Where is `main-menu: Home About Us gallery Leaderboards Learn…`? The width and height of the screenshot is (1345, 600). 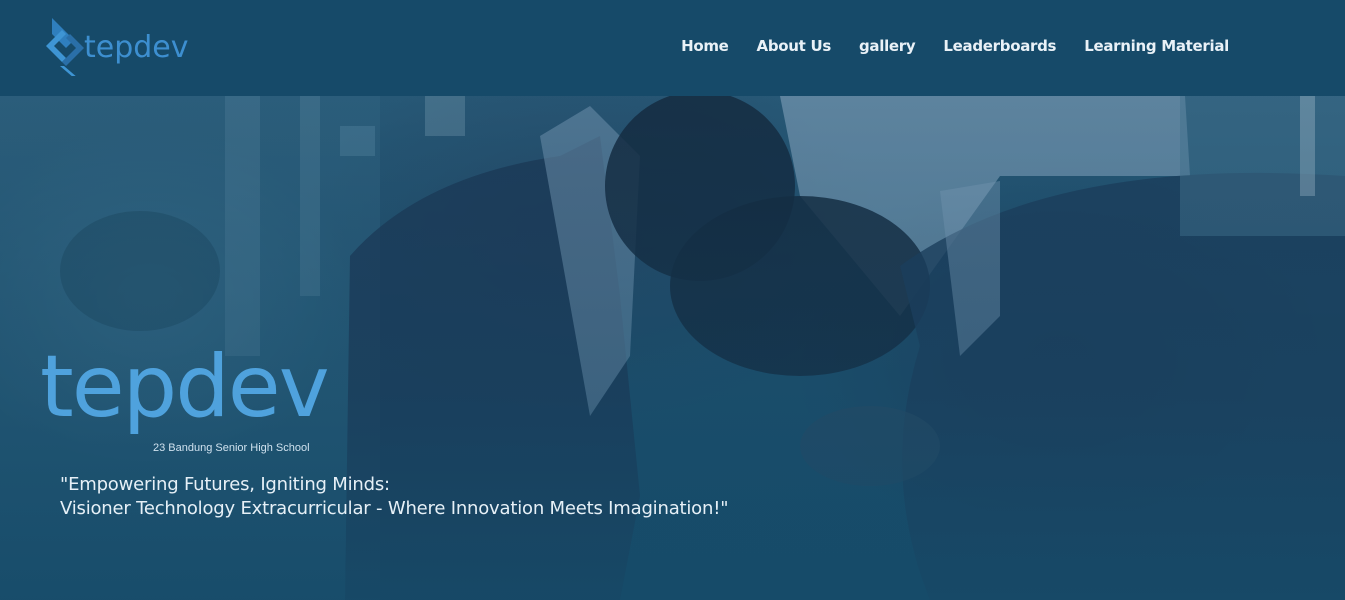
main-menu: Home About Us gallery Leaderboards Learn… is located at coordinates (955, 46).